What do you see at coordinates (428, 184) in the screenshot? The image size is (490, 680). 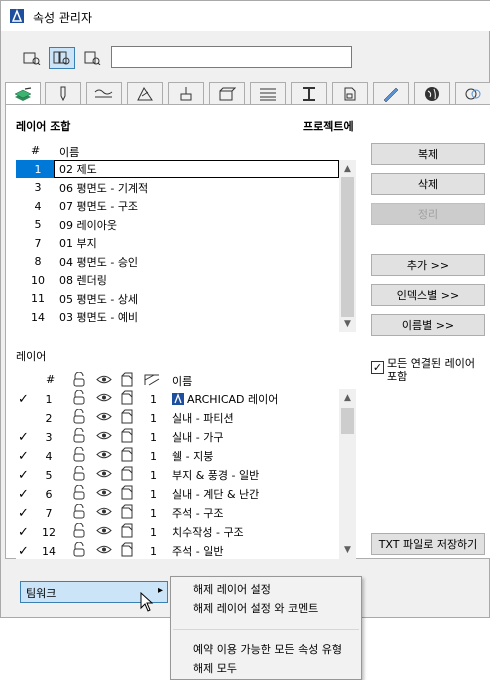 I see `delete-button: 삭제` at bounding box center [428, 184].